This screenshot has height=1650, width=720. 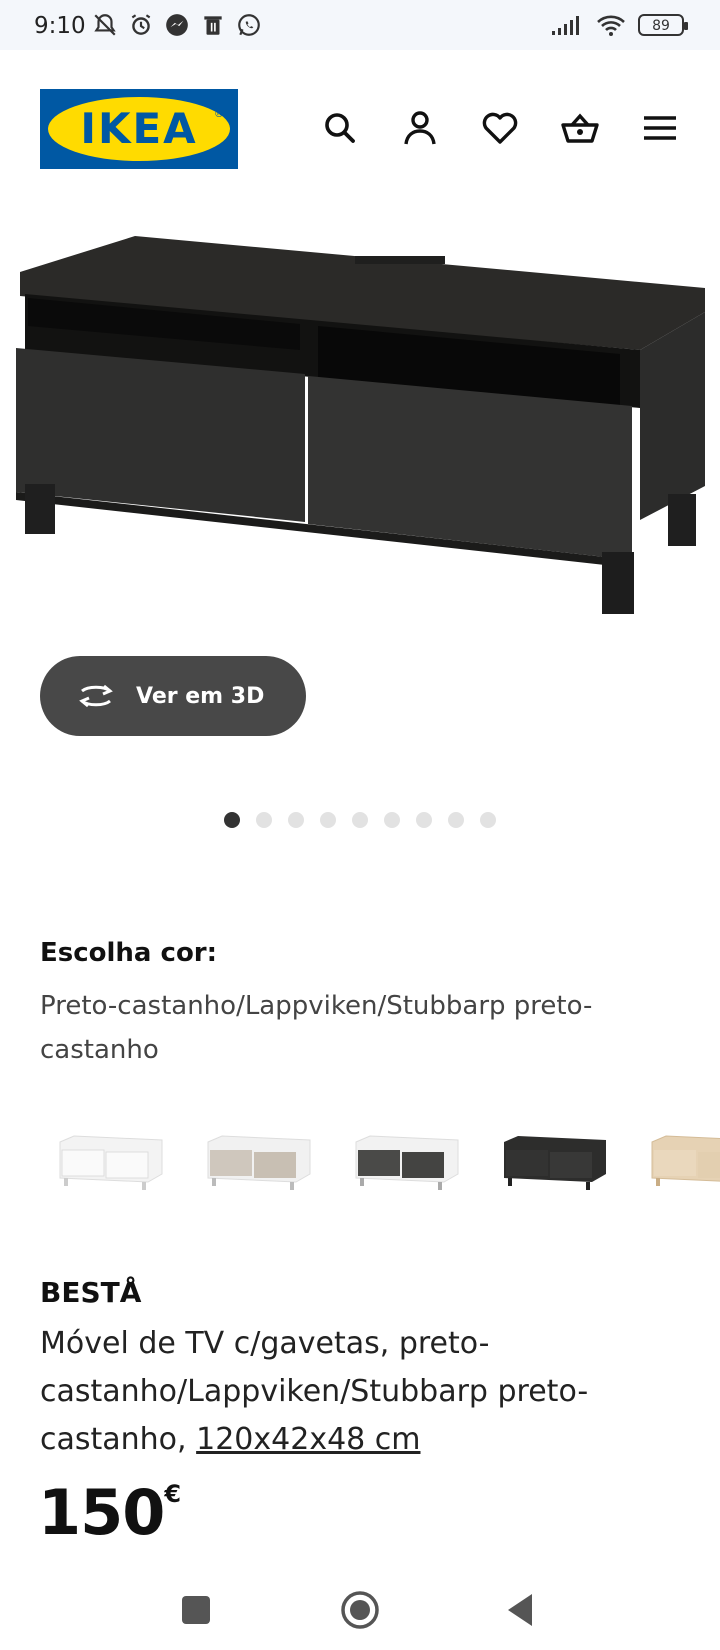 What do you see at coordinates (196, 1610) in the screenshot?
I see `recent-apps-icon` at bounding box center [196, 1610].